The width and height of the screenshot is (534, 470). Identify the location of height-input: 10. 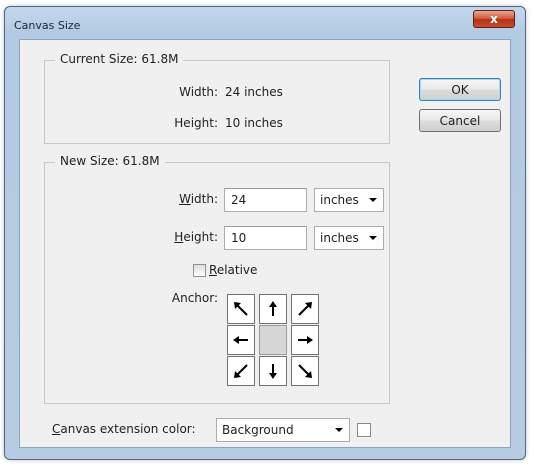
(265, 238).